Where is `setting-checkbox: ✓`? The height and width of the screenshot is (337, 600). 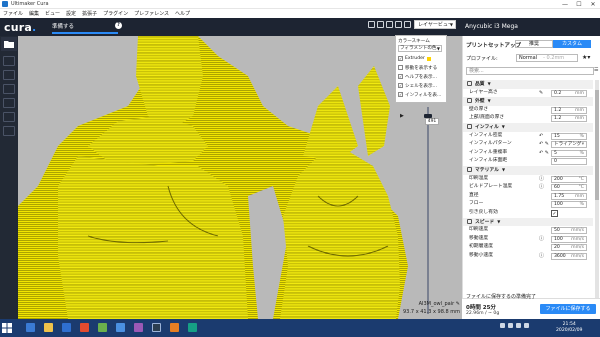 setting-checkbox: ✓ is located at coordinates (554, 213).